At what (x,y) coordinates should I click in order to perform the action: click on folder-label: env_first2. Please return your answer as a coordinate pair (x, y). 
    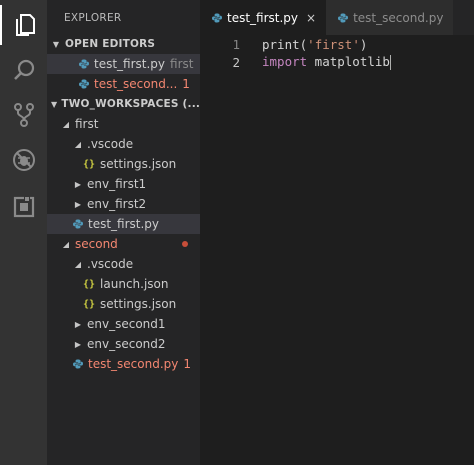
    Looking at the image, I should click on (117, 204).